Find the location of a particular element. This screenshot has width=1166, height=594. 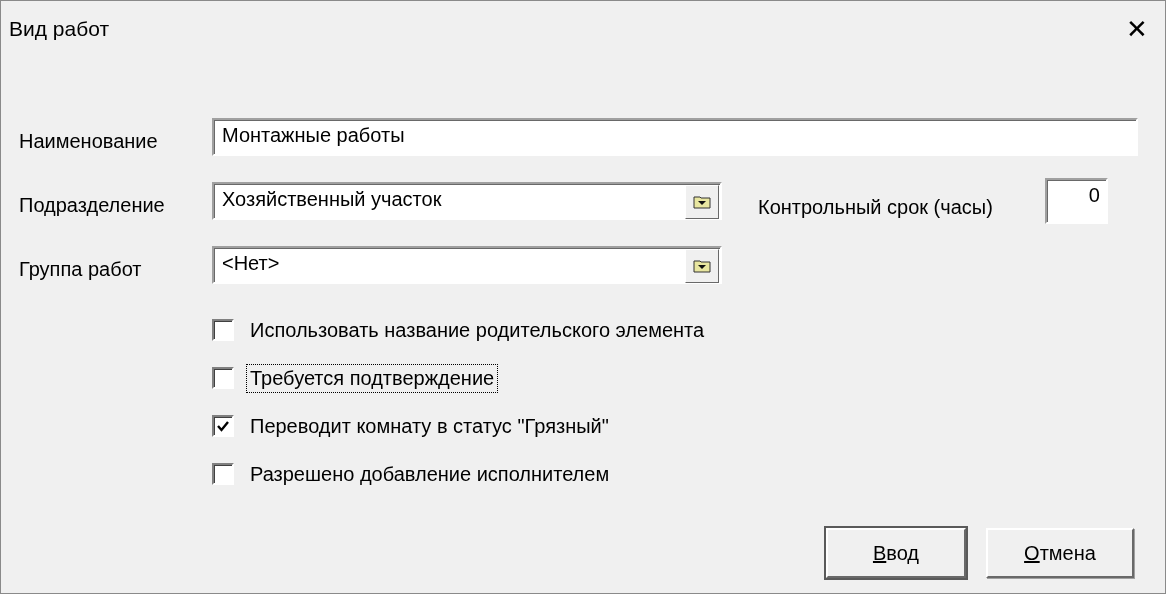

number-field: 0 is located at coordinates (1076, 201).